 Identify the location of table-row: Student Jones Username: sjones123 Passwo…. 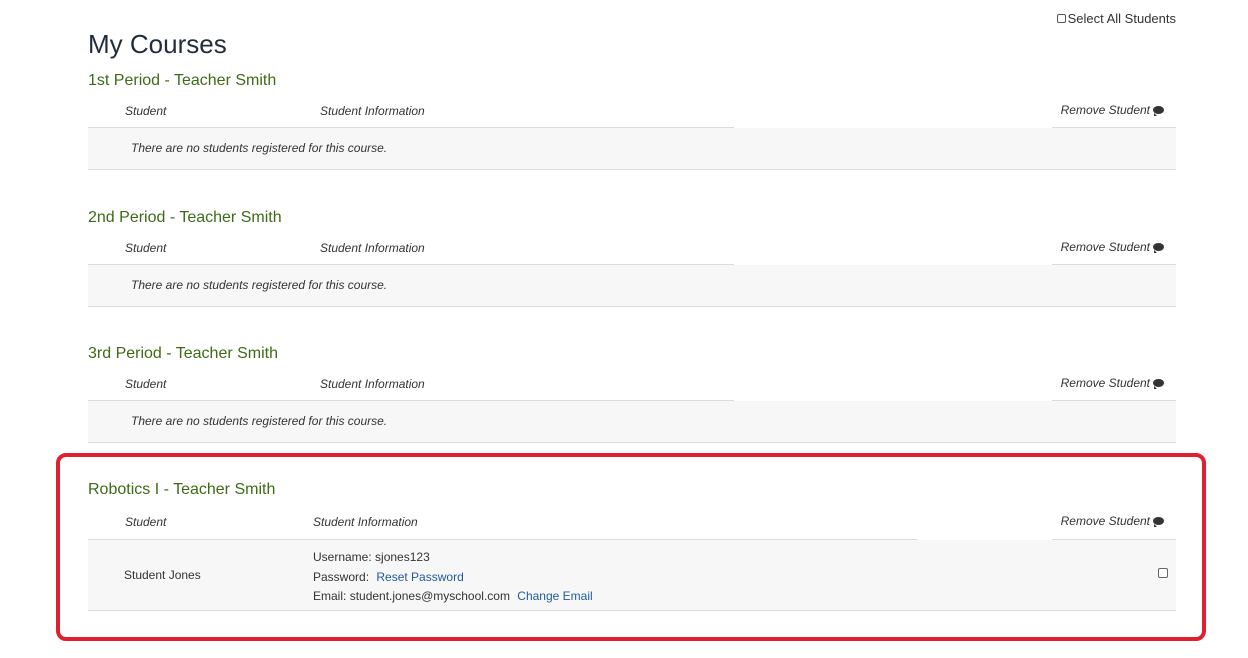
(632, 575).